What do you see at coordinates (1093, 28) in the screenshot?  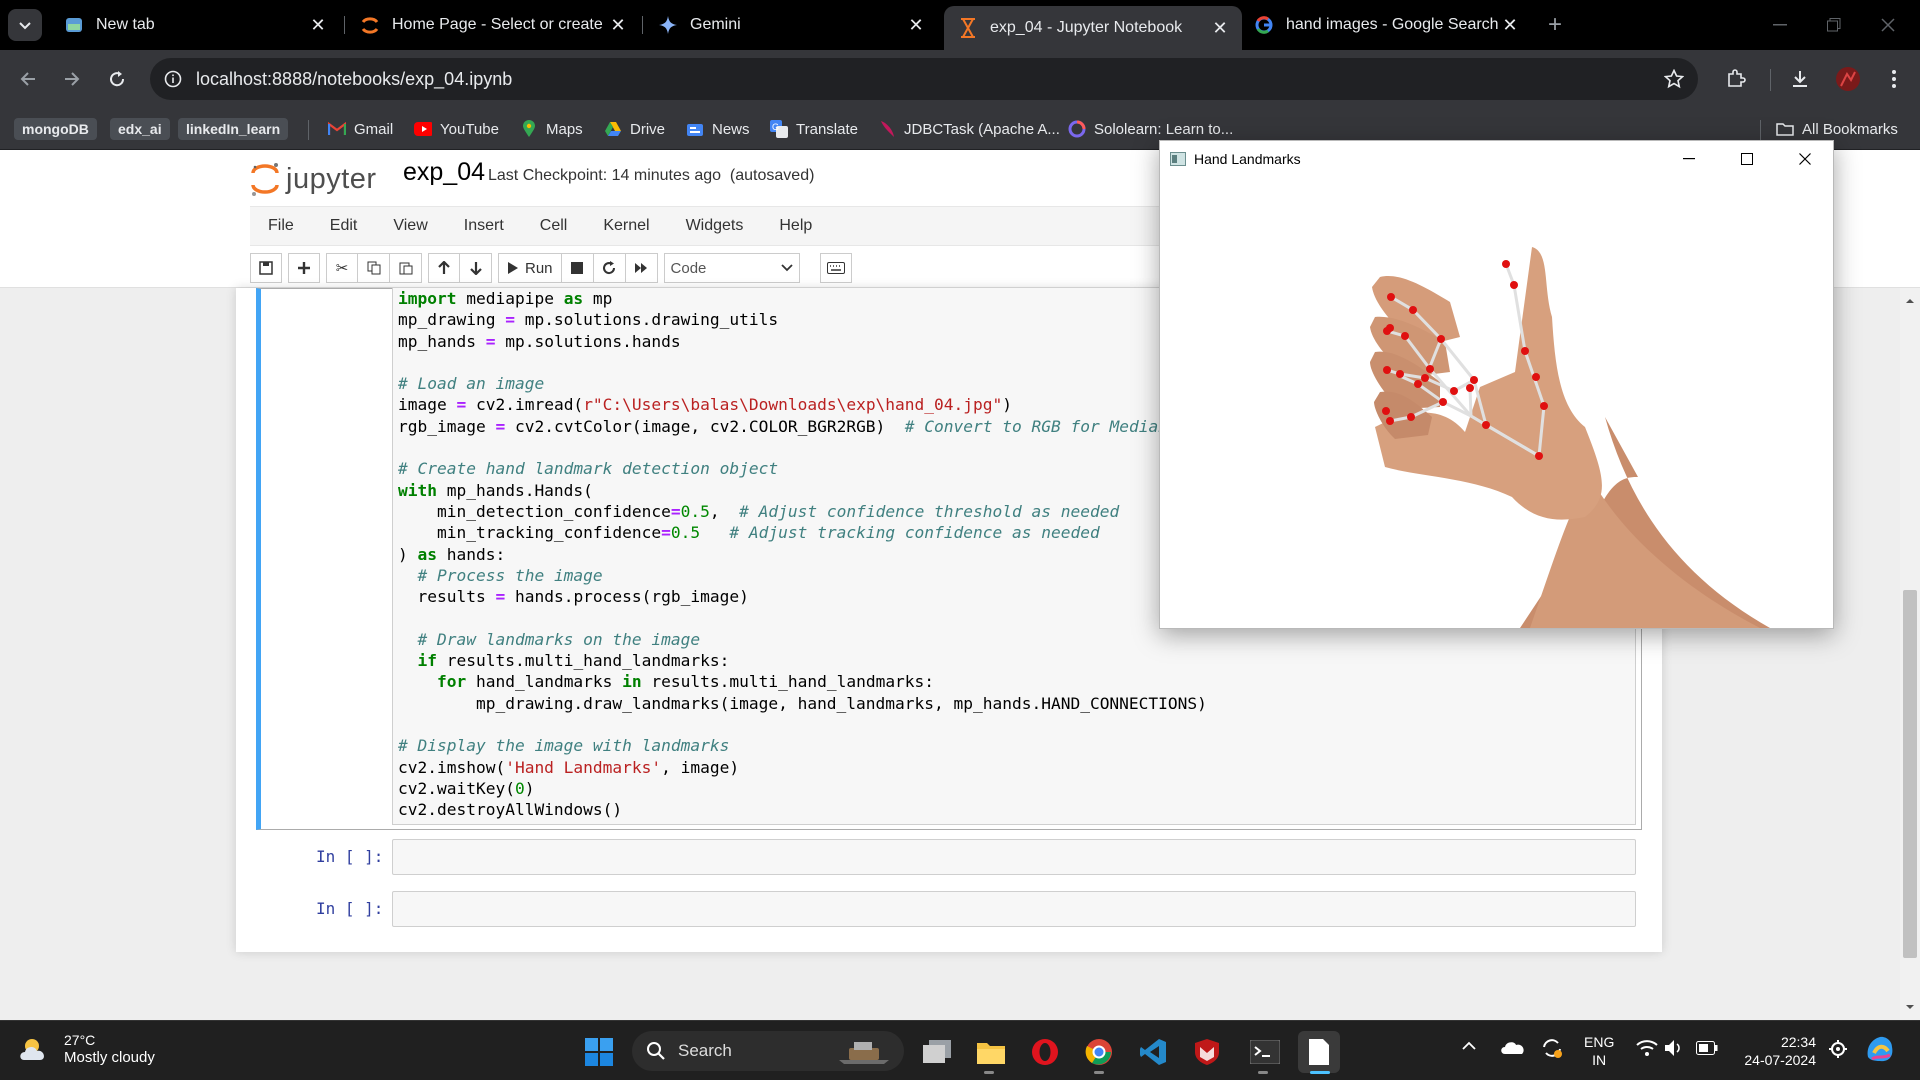 I see `tab-exp04: exp_04 - Jupyter Notebook ✕` at bounding box center [1093, 28].